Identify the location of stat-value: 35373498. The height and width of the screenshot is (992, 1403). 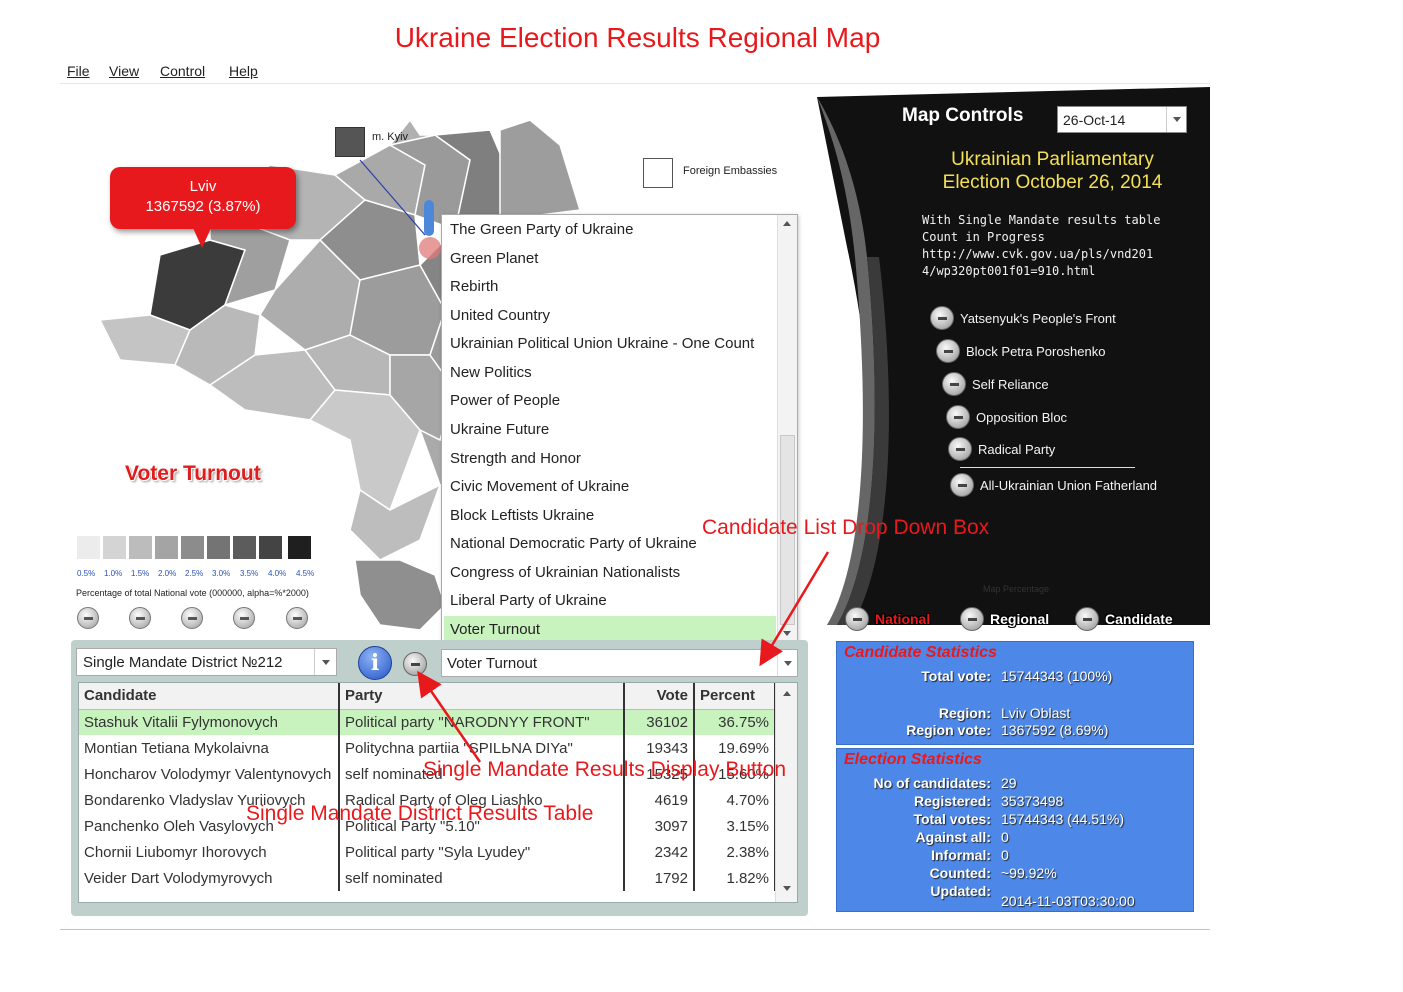
(1032, 801).